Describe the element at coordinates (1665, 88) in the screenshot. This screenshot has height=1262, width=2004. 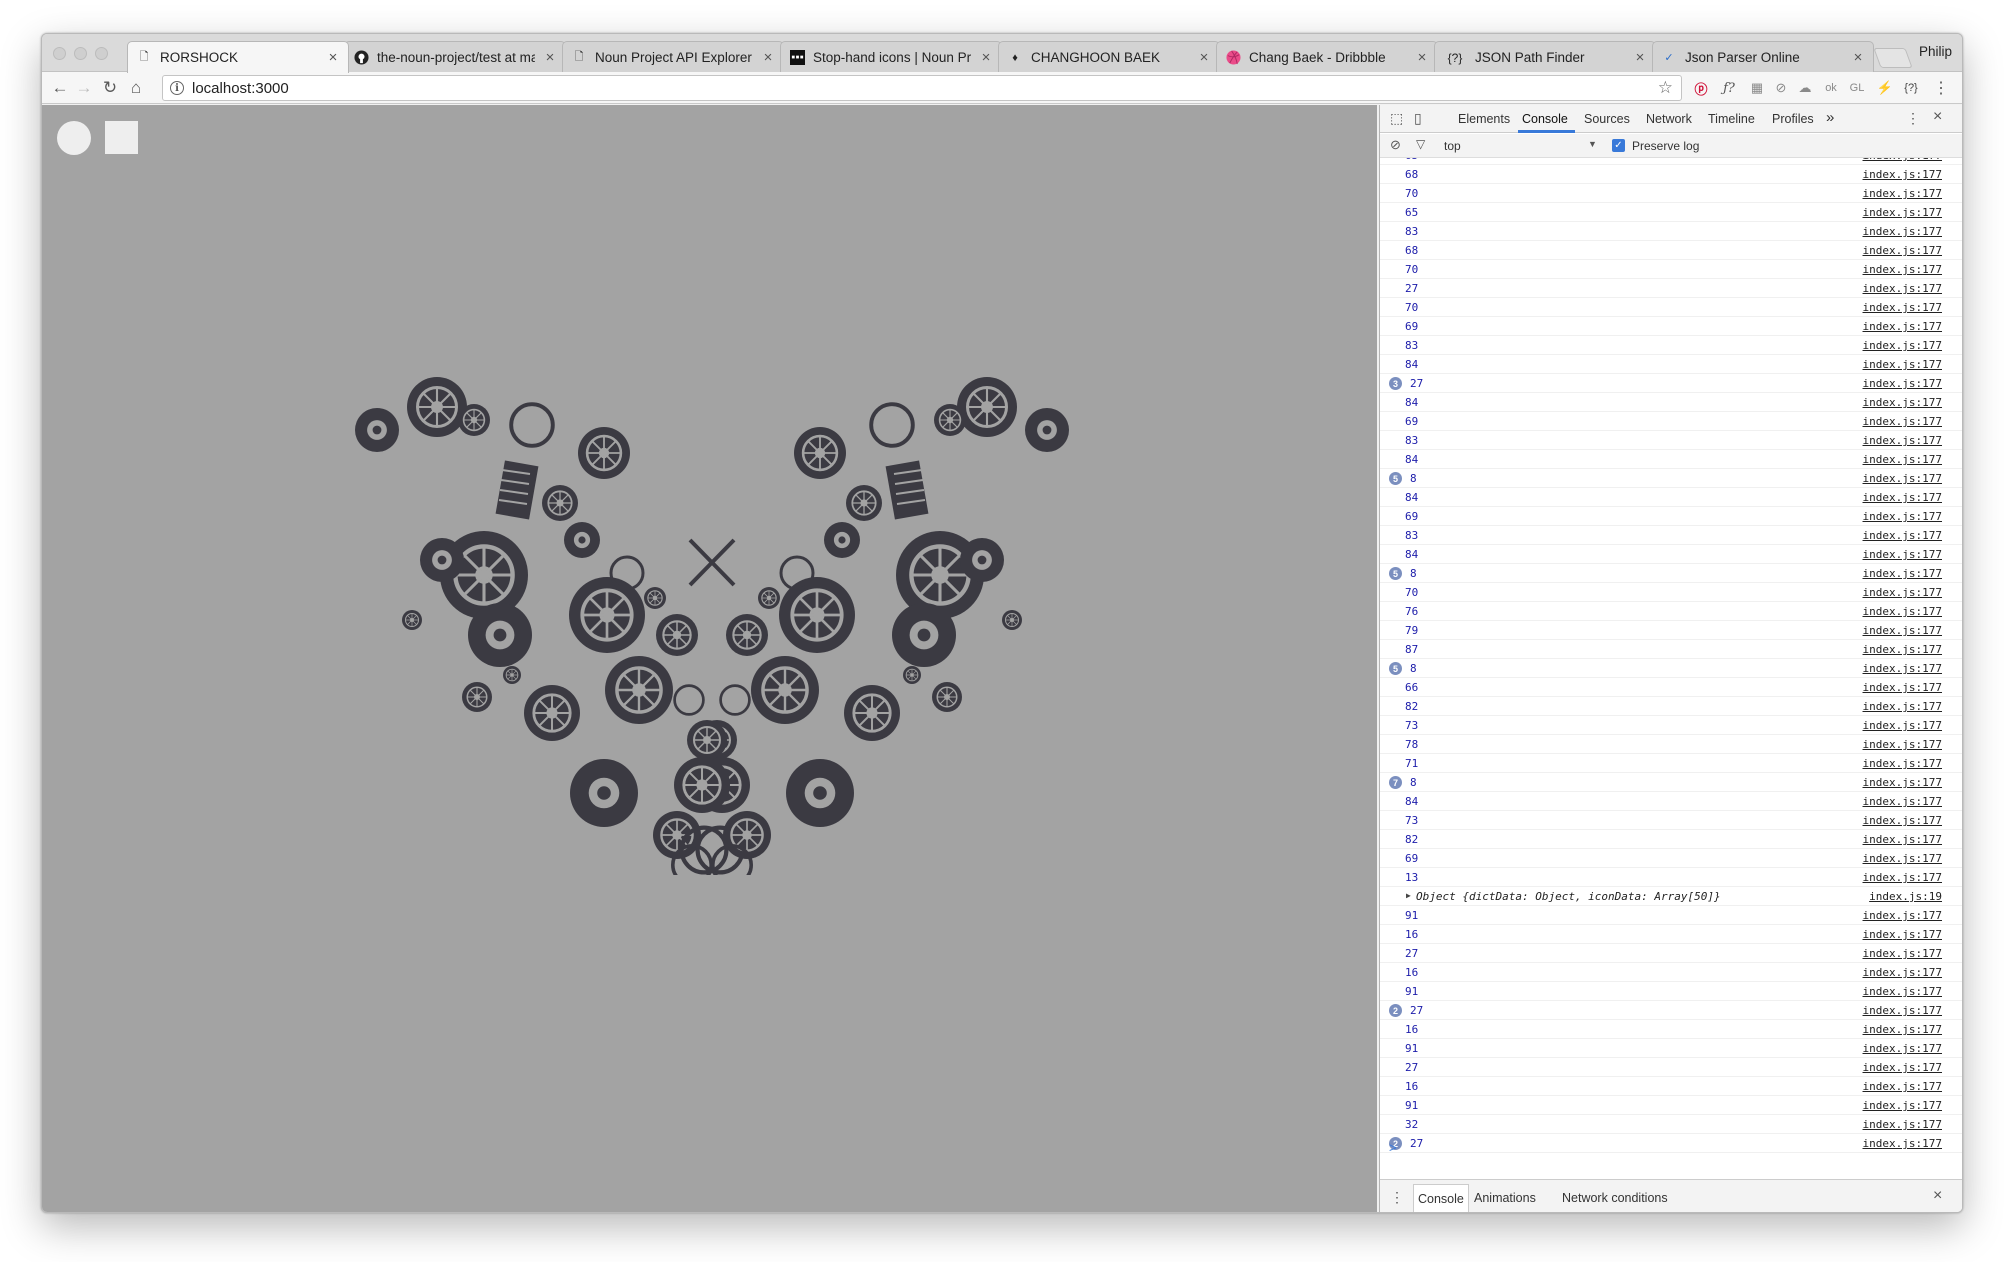
I see `bookmark-star-icon: ☆` at that location.